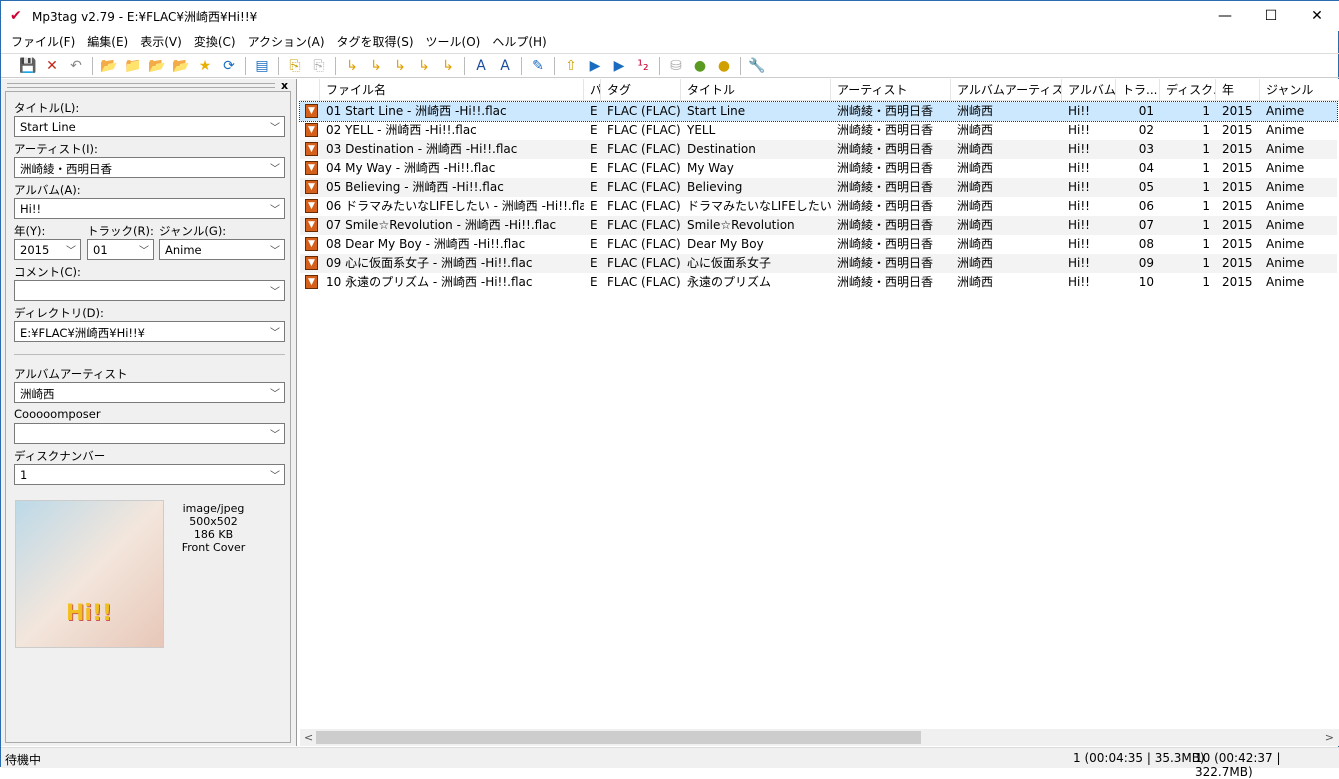 The width and height of the screenshot is (1339, 779). What do you see at coordinates (229, 66) in the screenshot?
I see `refresh-icon: ⟳` at bounding box center [229, 66].